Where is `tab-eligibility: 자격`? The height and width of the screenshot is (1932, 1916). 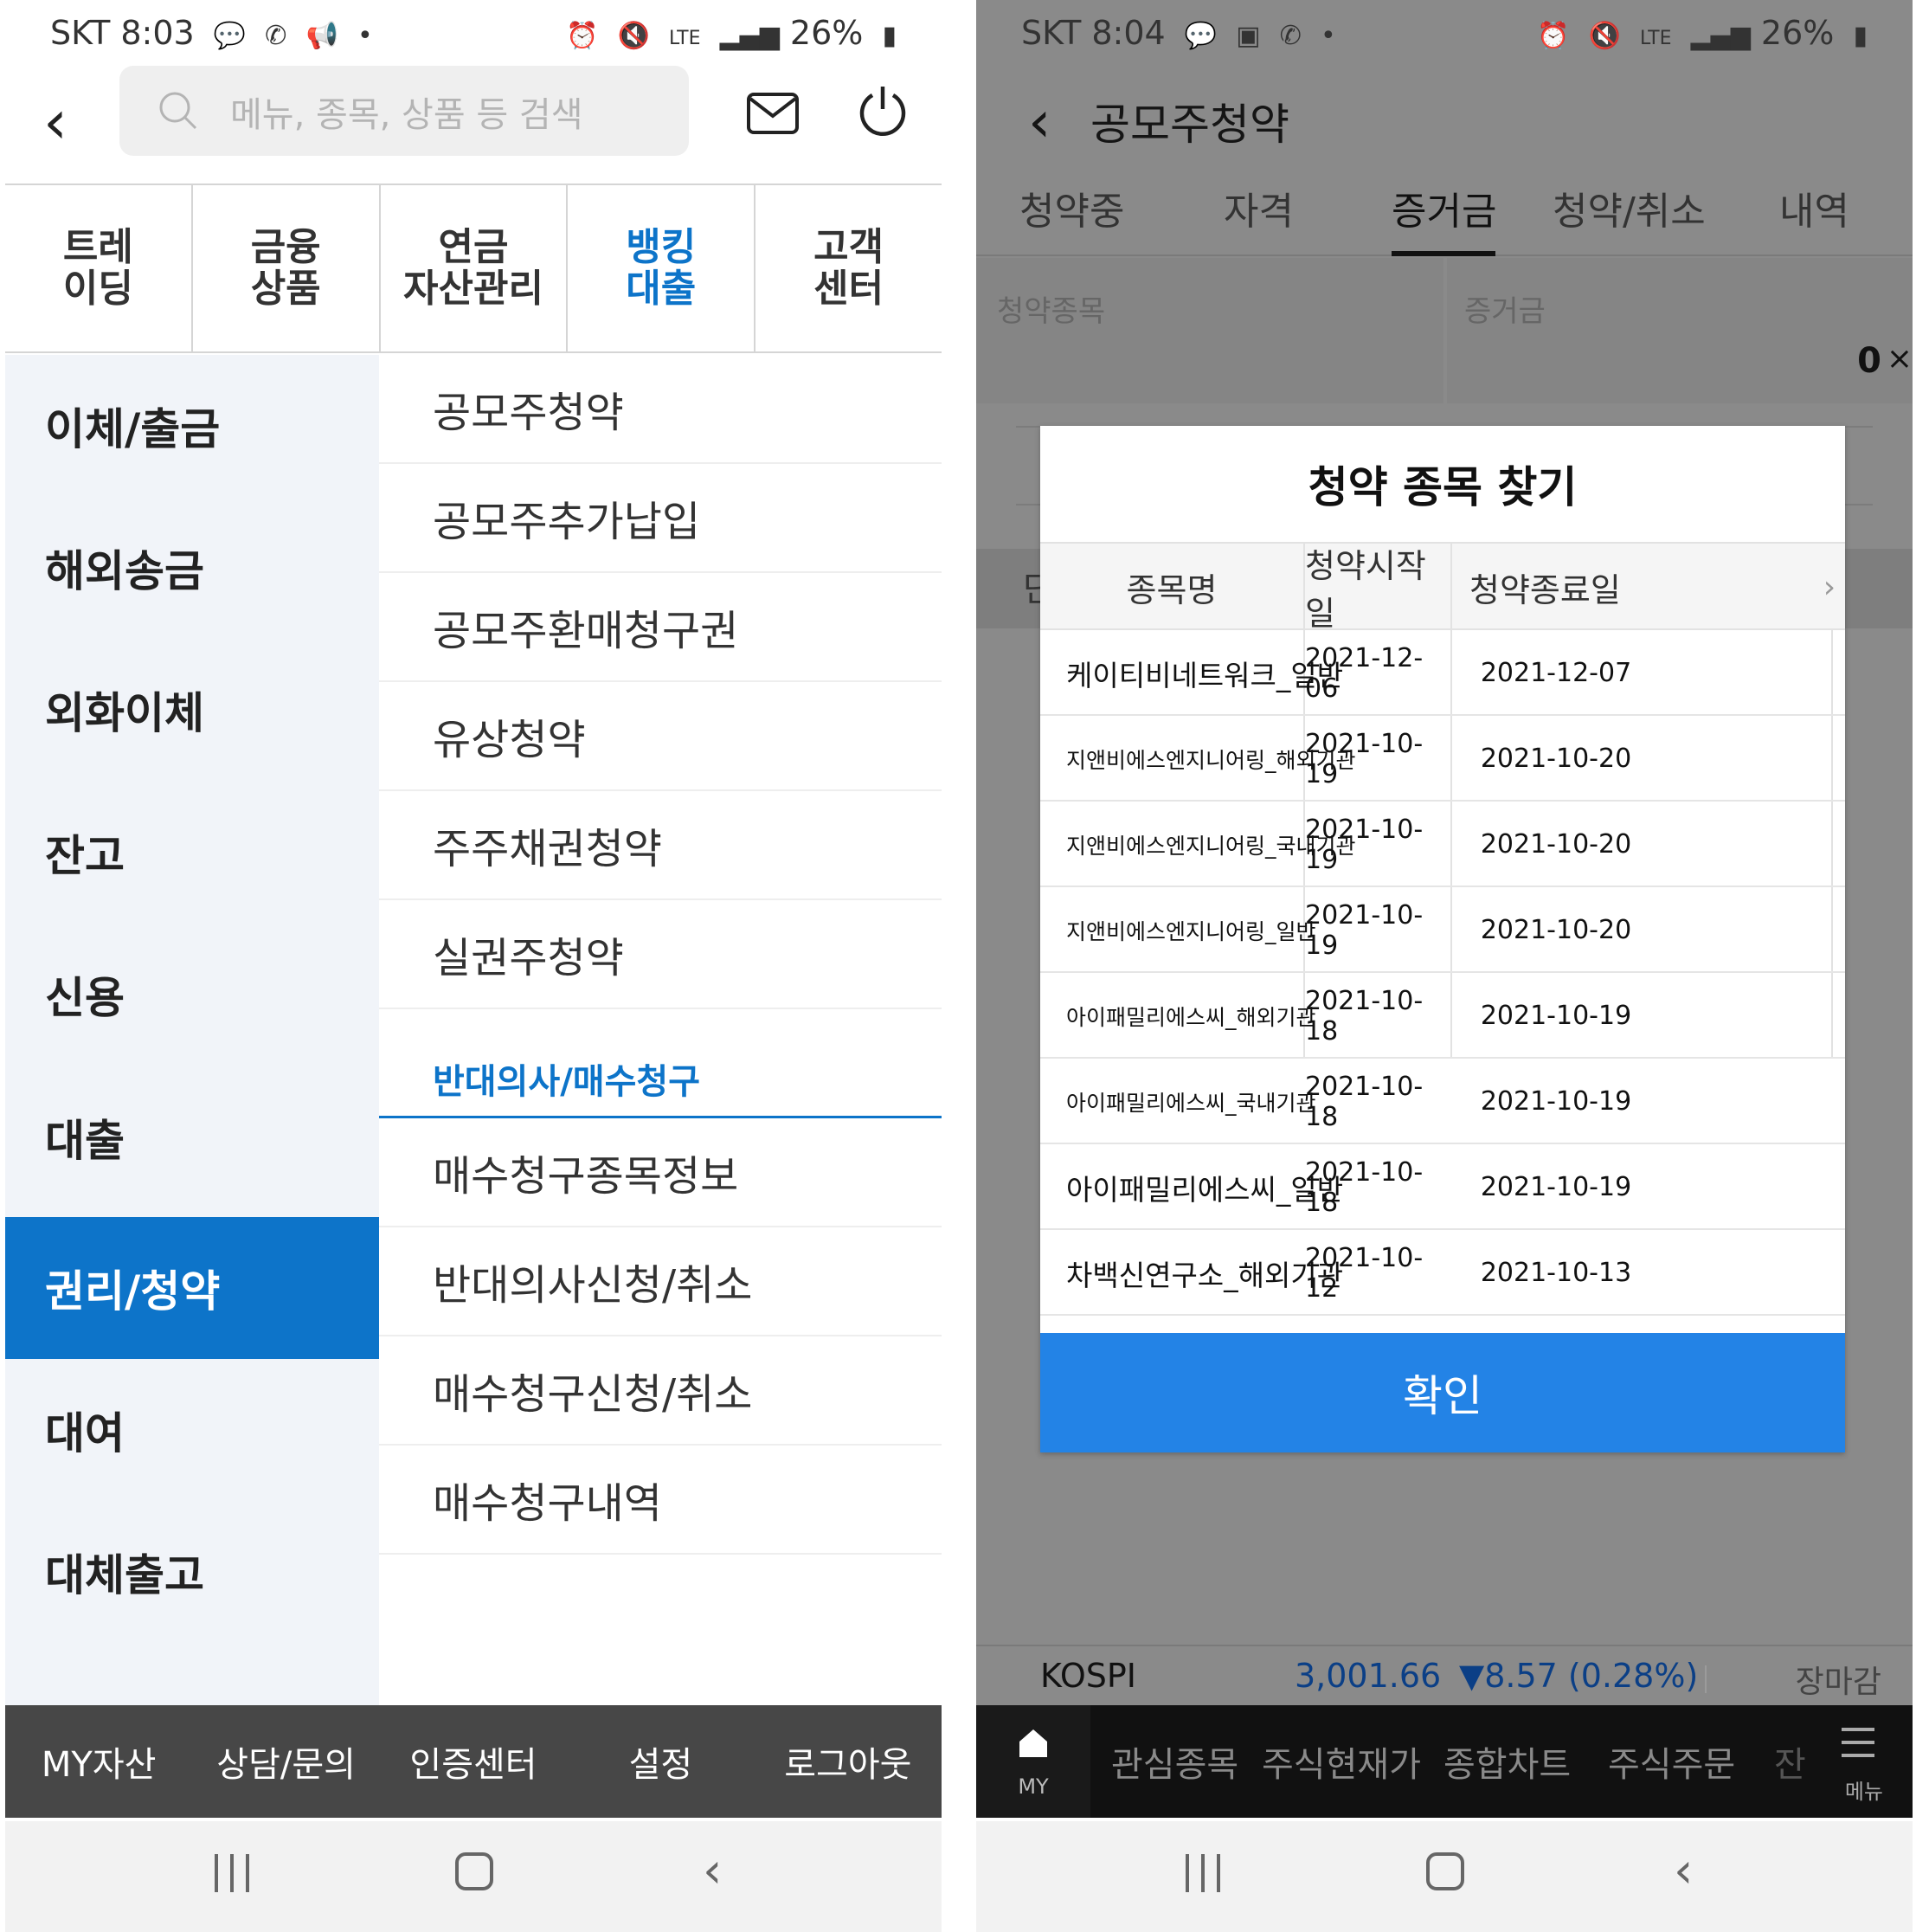 tab-eligibility: 자격 is located at coordinates (1259, 207).